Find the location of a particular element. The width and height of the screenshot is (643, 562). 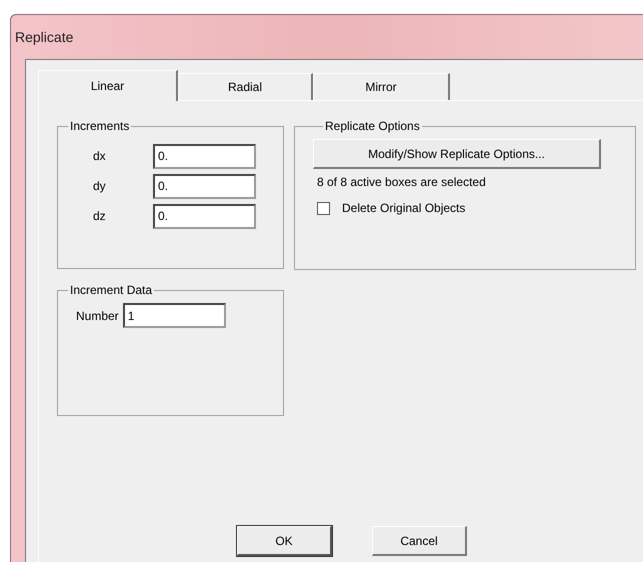

field-label: dy is located at coordinates (100, 186).